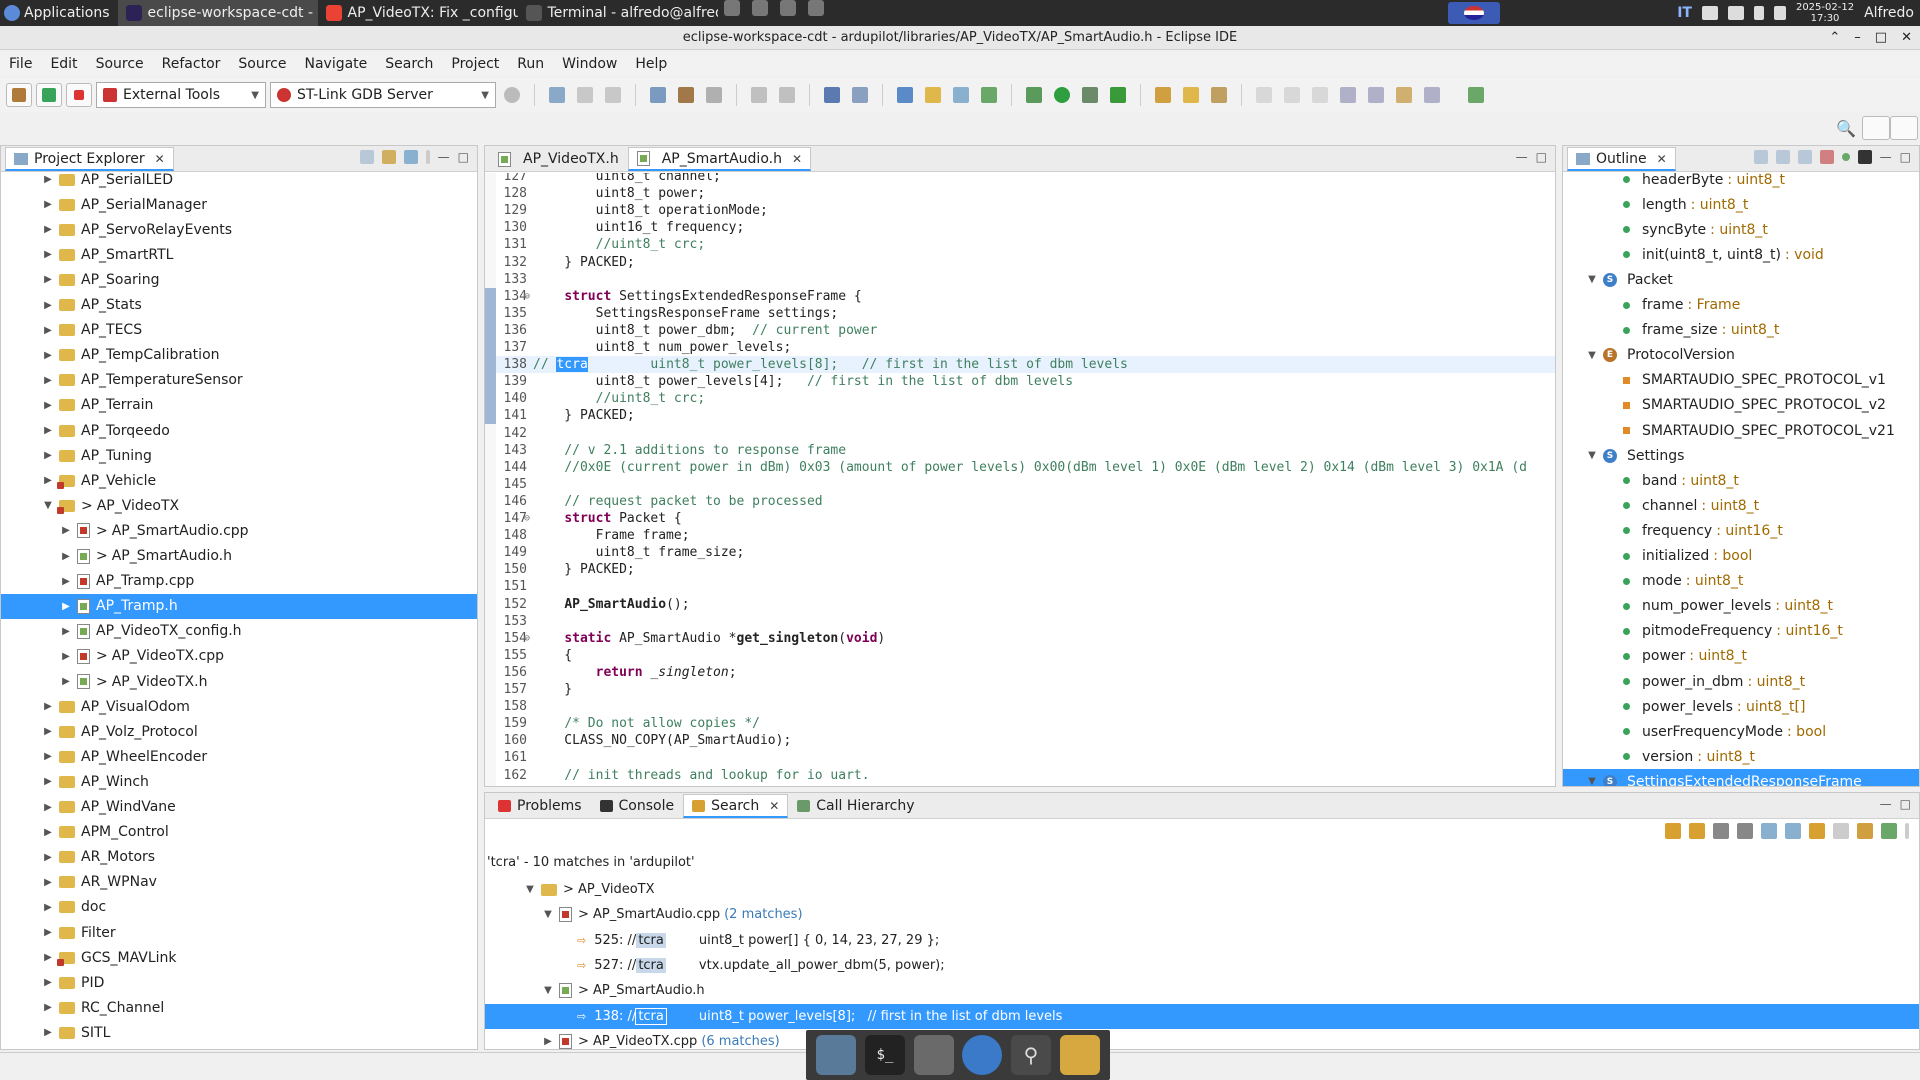 Image resolution: width=1920 pixels, height=1080 pixels. What do you see at coordinates (558, 159) in the screenshot?
I see `editor-tab: AP_VideoTX.h` at bounding box center [558, 159].